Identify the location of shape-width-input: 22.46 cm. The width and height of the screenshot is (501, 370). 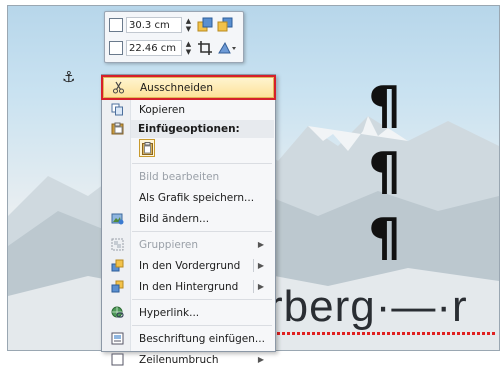
(154, 48).